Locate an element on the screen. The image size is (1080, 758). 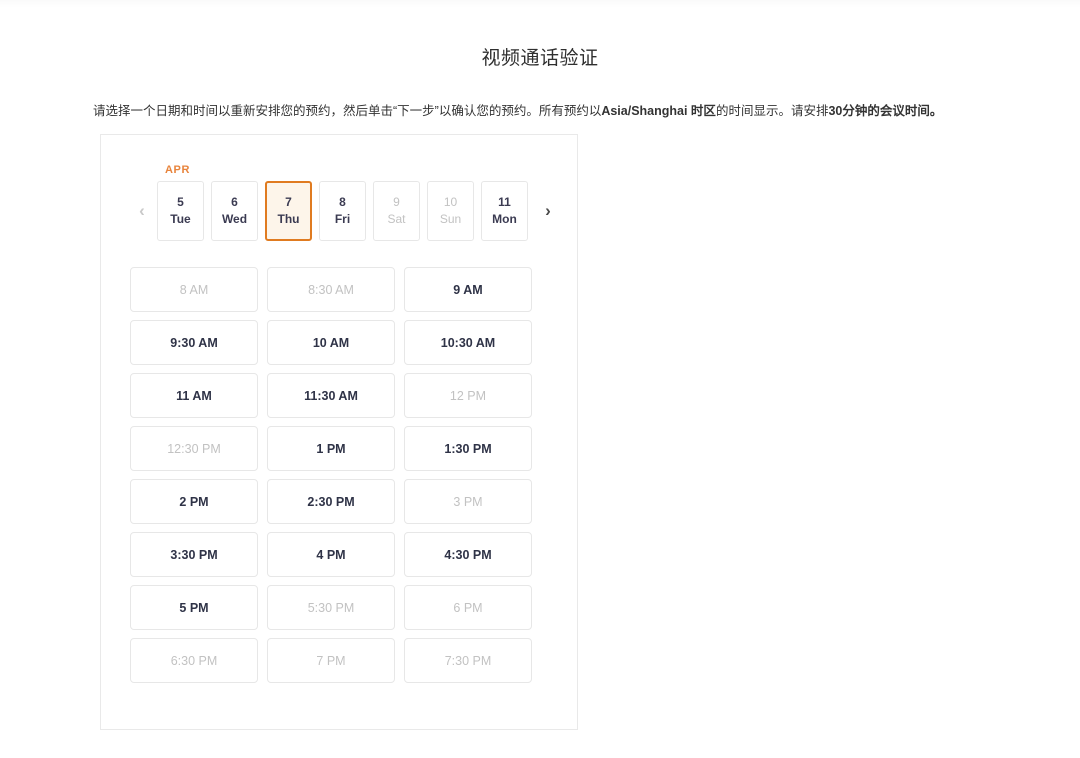
time-slot-button: 2 PM is located at coordinates (194, 501).